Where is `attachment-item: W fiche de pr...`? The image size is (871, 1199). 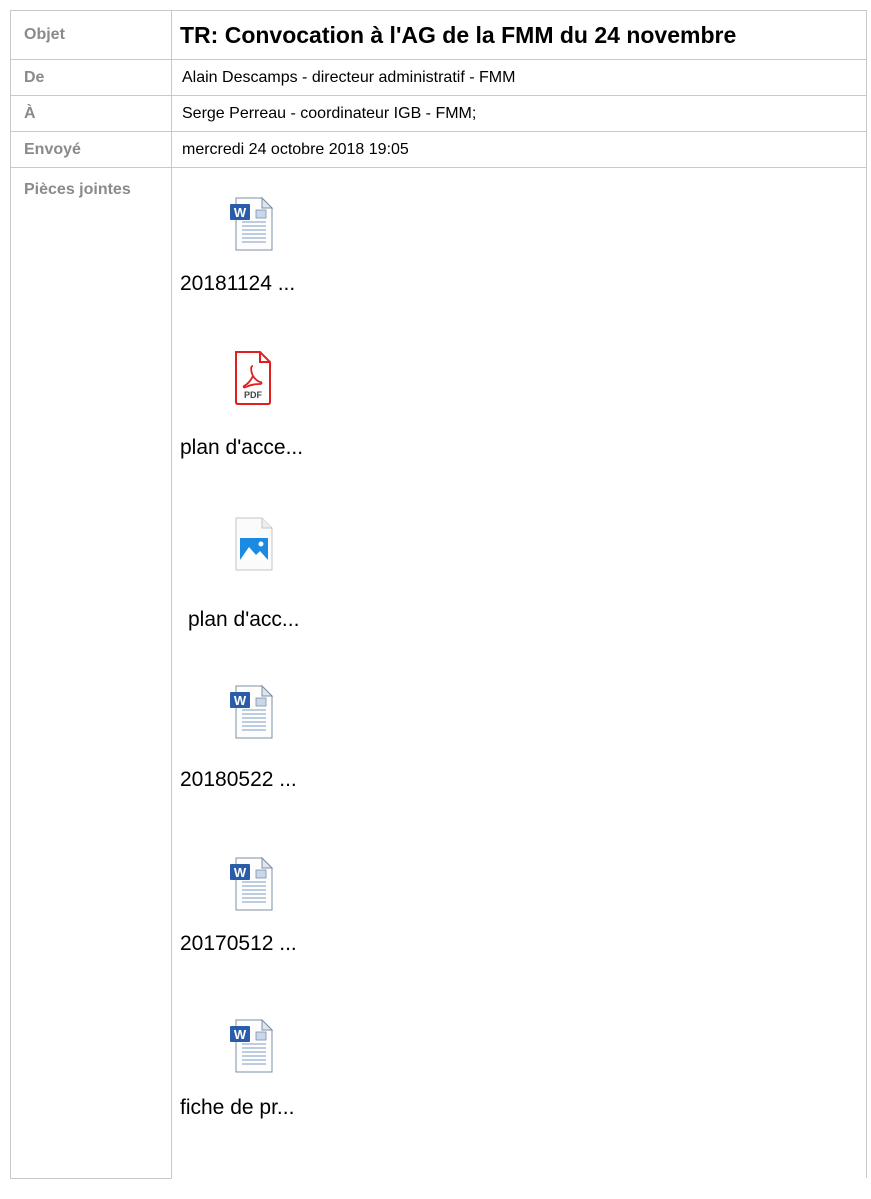
attachment-item: W fiche de pr... is located at coordinates (272, 1063).